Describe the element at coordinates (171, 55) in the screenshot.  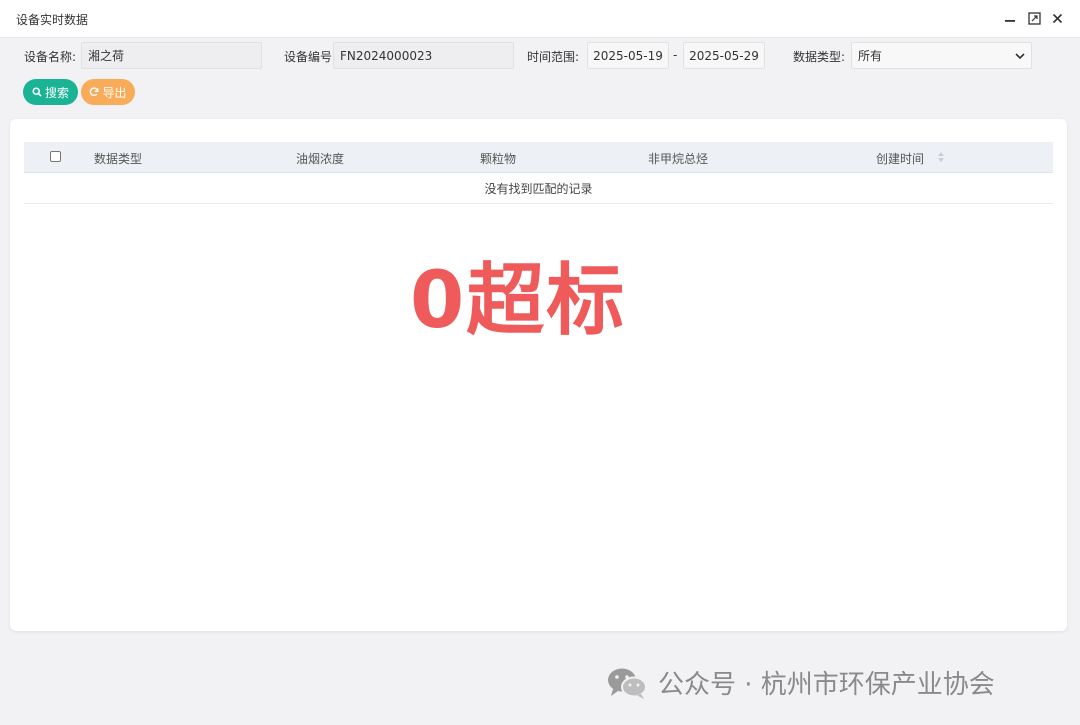
I see `device-name-field: 湘之荷` at that location.